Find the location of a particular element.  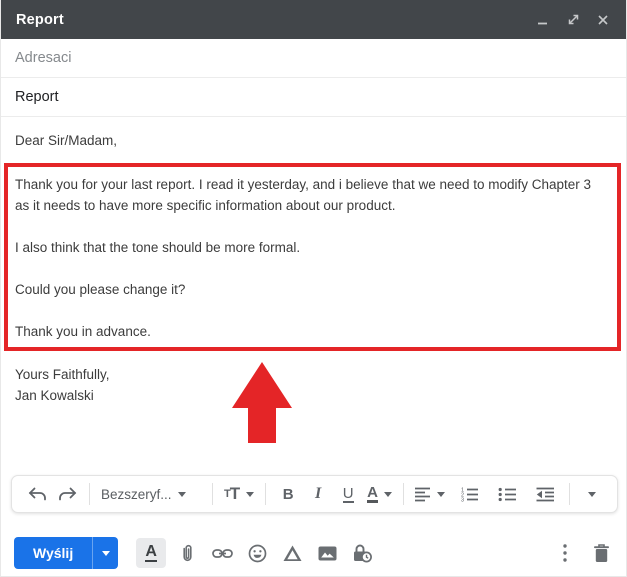

underline-button: U is located at coordinates (348, 494).